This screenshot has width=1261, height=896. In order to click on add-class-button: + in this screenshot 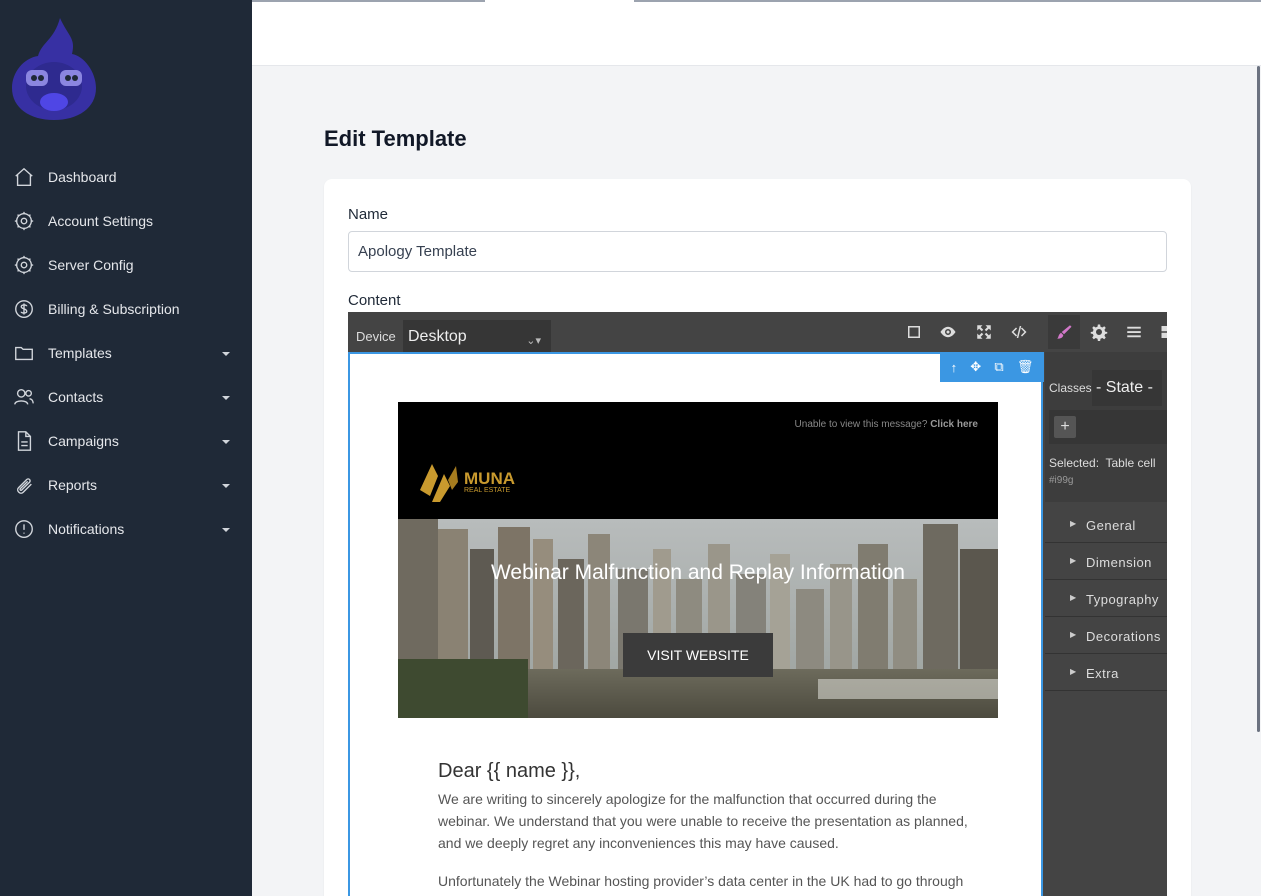, I will do `click(1065, 427)`.